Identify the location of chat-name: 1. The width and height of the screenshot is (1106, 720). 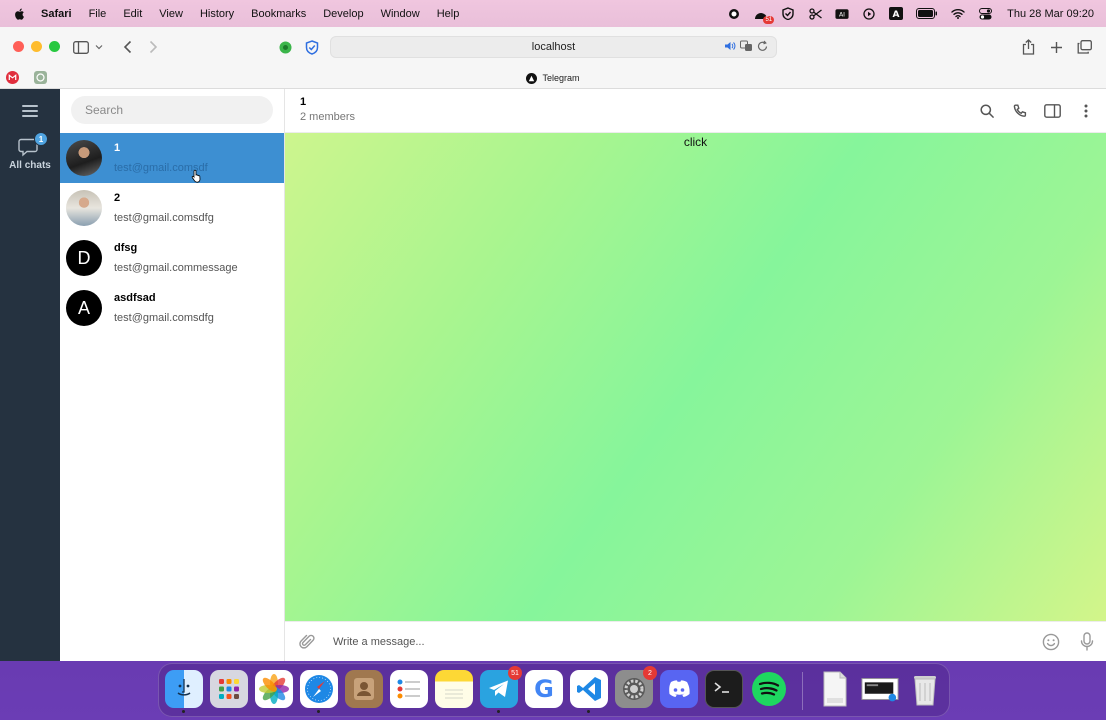
(117, 148).